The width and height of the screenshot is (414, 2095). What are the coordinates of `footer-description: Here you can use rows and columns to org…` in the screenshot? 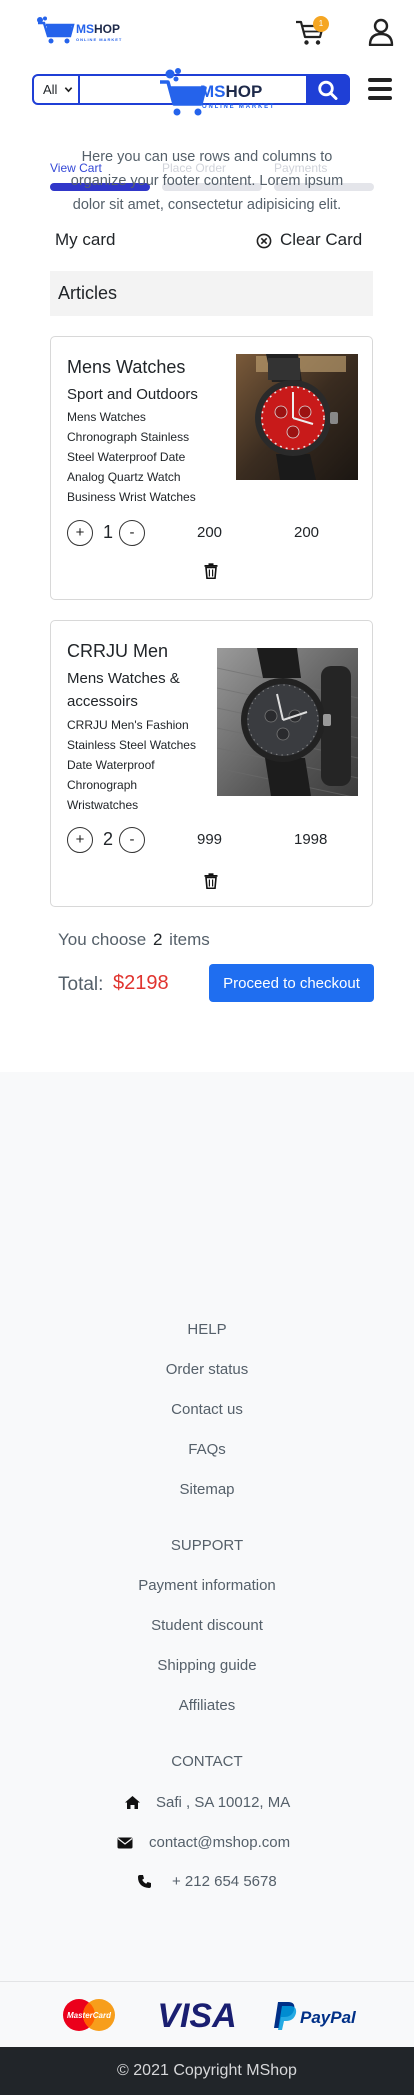 It's located at (207, 181).